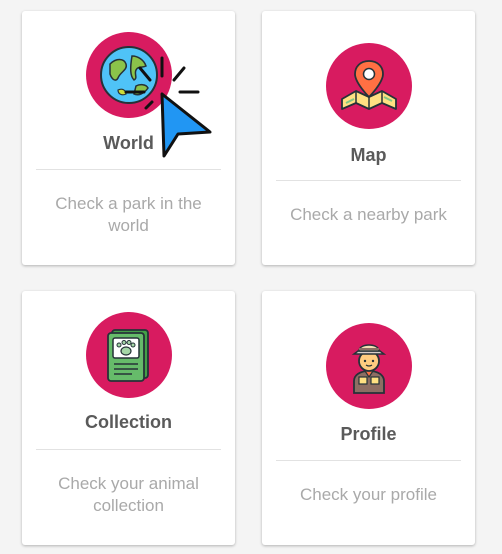 This screenshot has width=502, height=554. Describe the element at coordinates (368, 155) in the screenshot. I see `map-title: Map` at that location.